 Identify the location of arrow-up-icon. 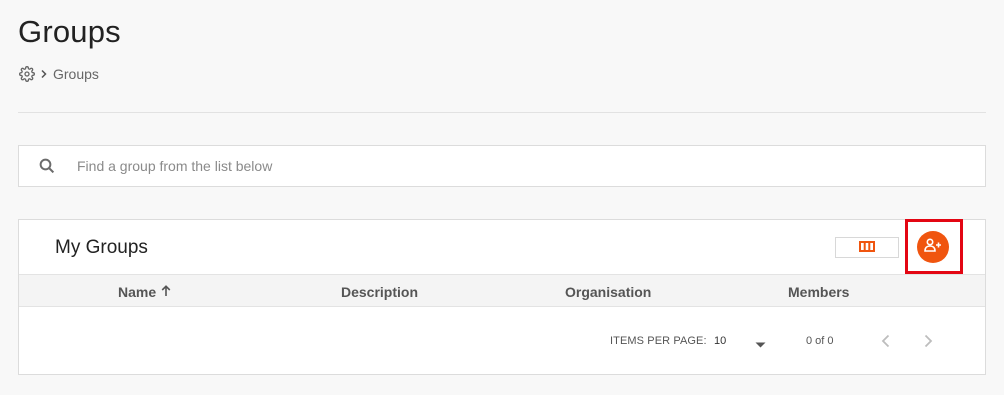
(166, 292).